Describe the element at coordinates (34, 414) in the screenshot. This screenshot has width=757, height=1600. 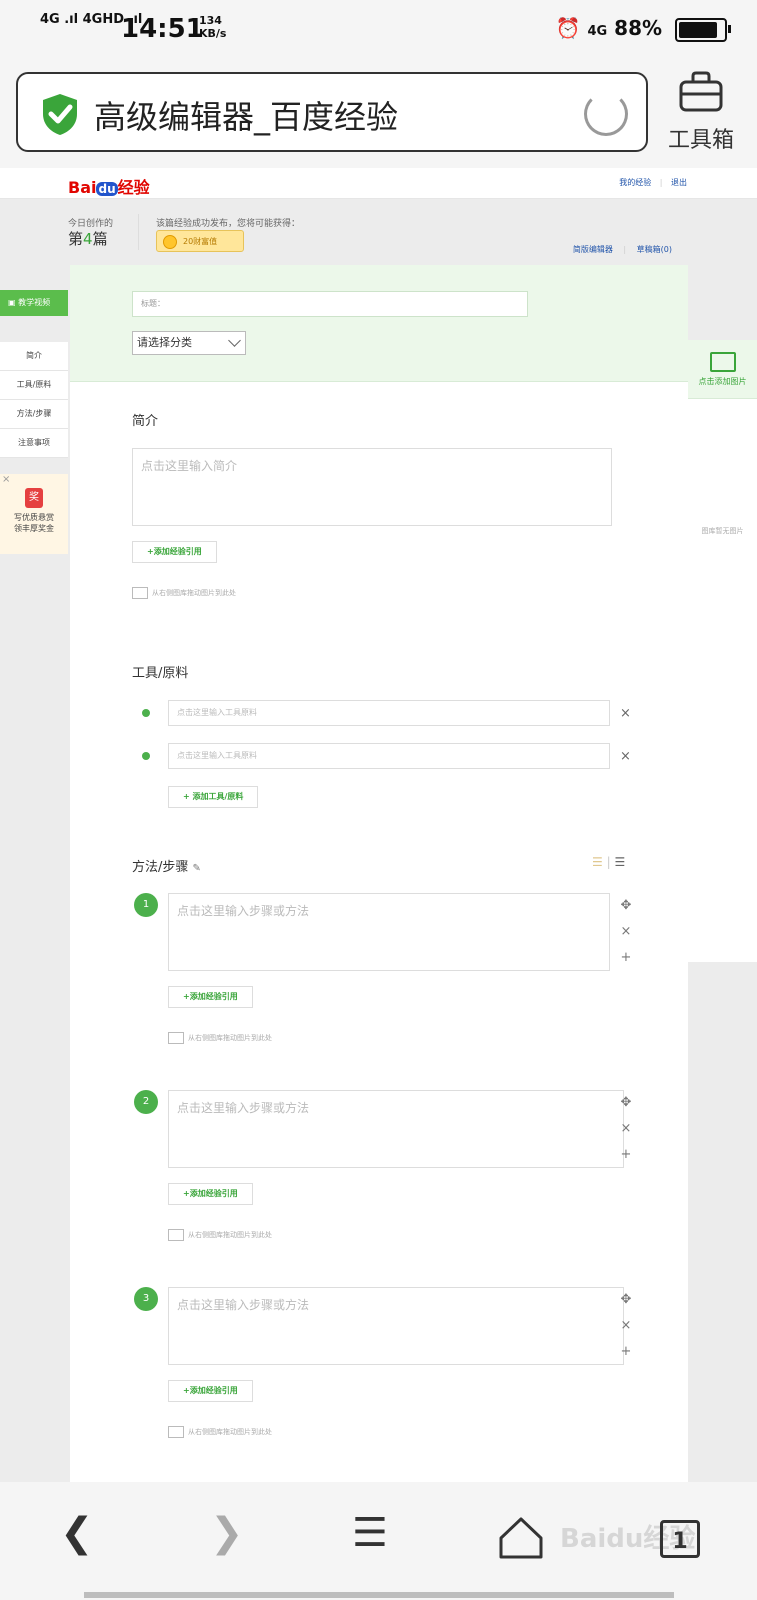
I see `nav-steps: 方法/步骤` at that location.